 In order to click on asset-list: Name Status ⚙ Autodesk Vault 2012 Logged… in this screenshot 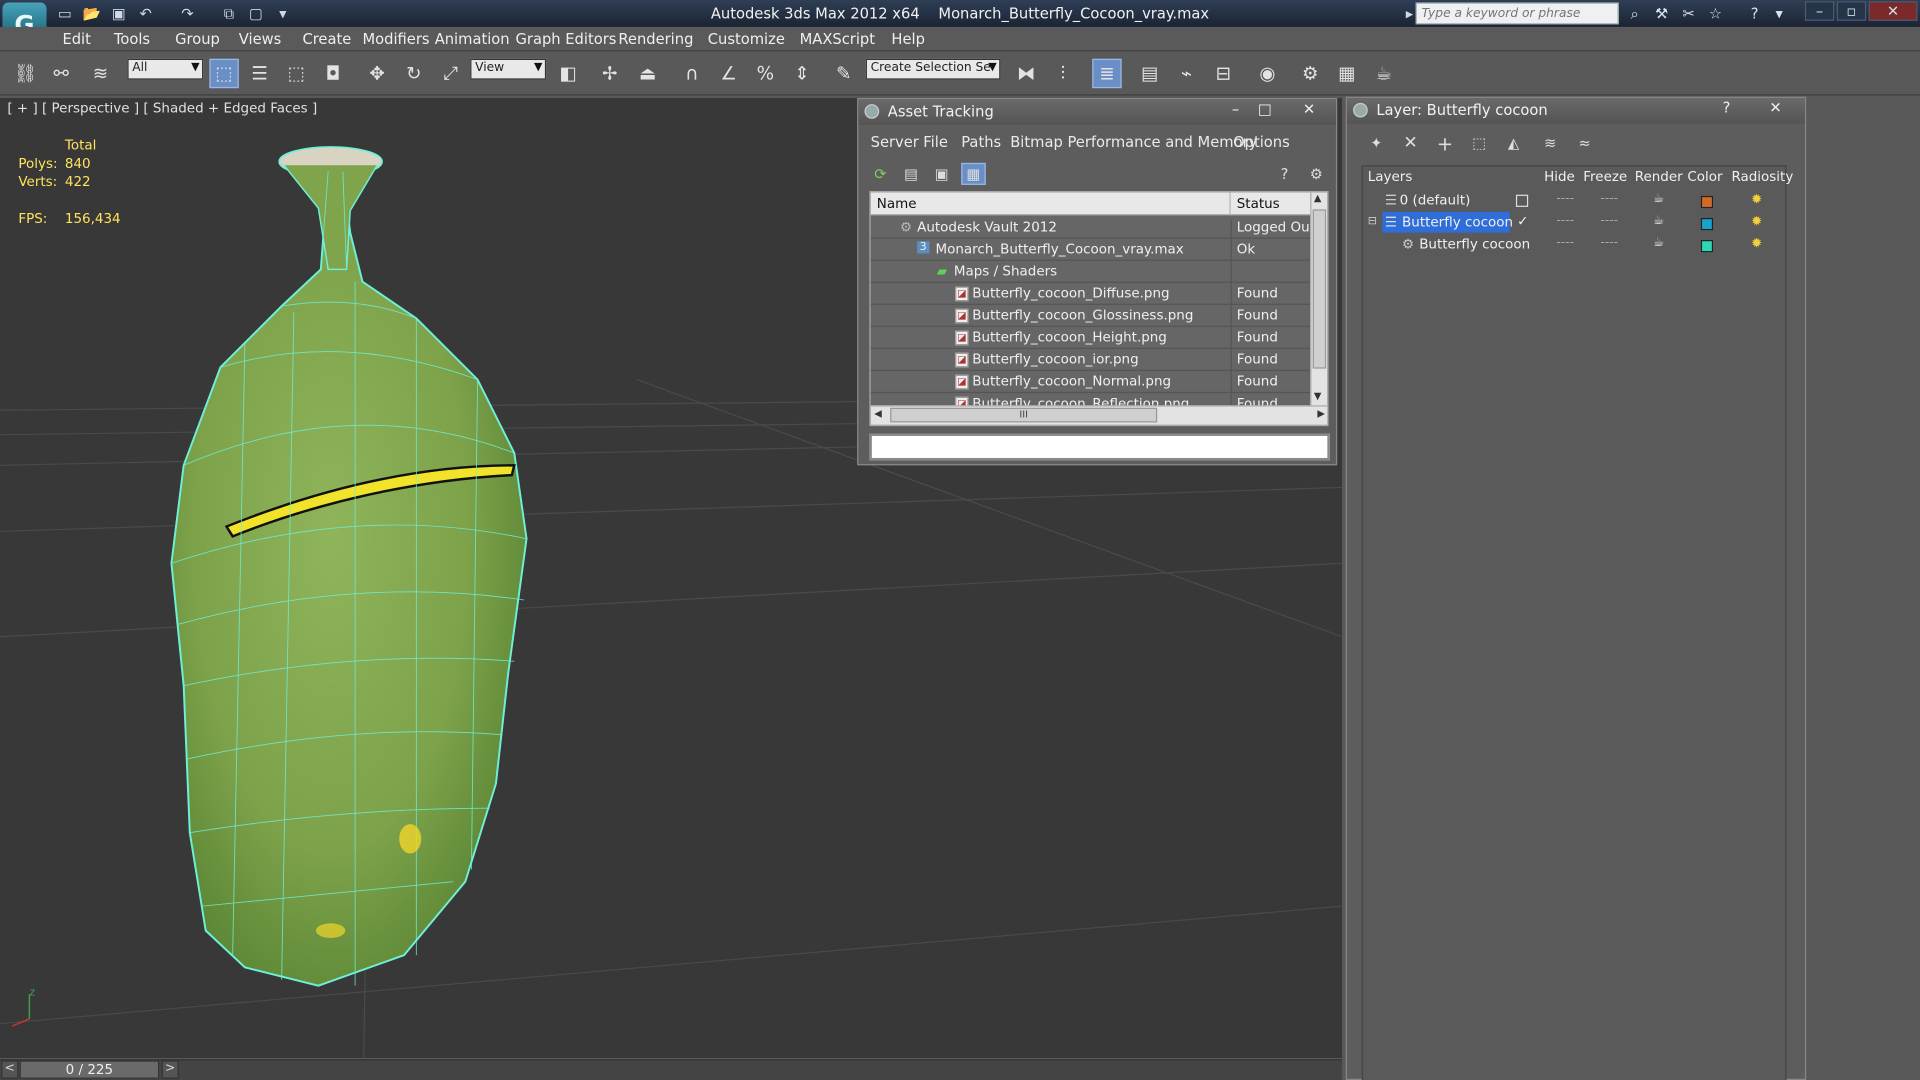, I will do `click(1099, 309)`.